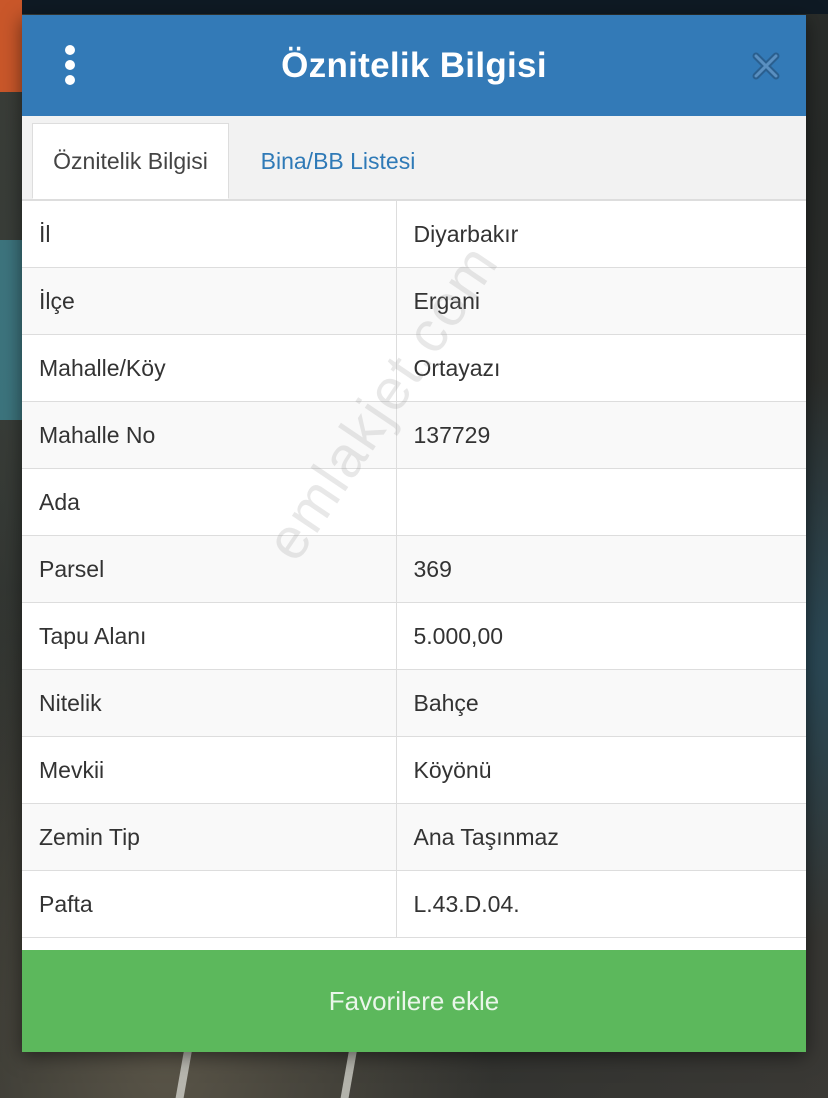  I want to click on attribute-key: Parsel, so click(209, 569).